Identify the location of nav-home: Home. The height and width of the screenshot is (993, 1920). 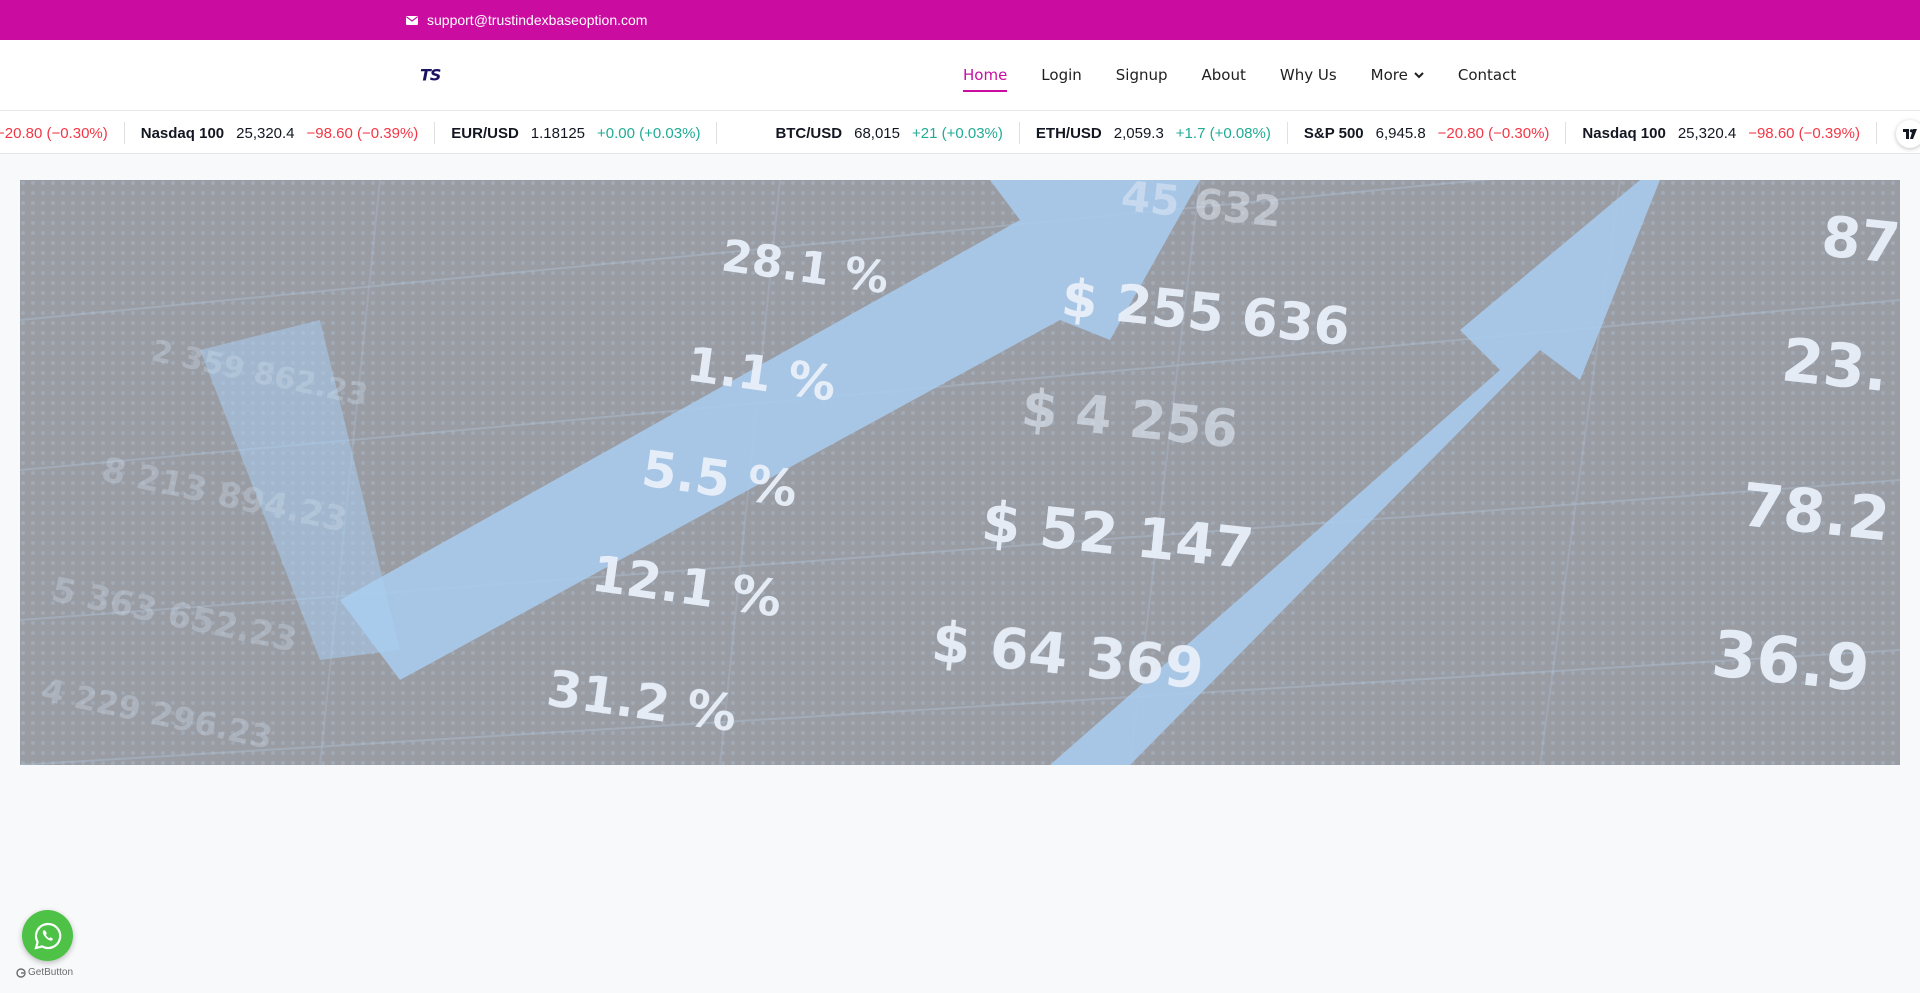
(985, 79).